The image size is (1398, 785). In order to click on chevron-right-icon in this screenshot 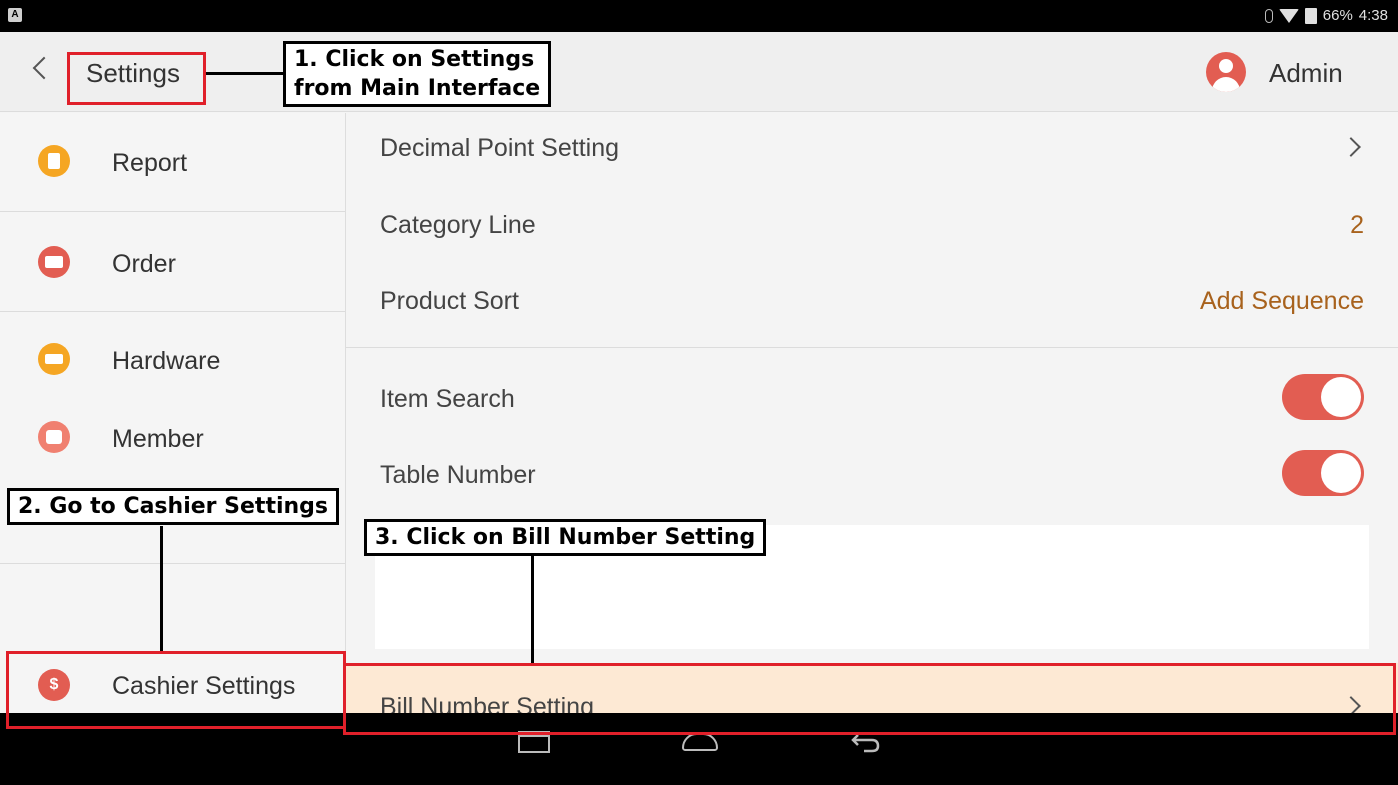, I will do `click(1351, 147)`.